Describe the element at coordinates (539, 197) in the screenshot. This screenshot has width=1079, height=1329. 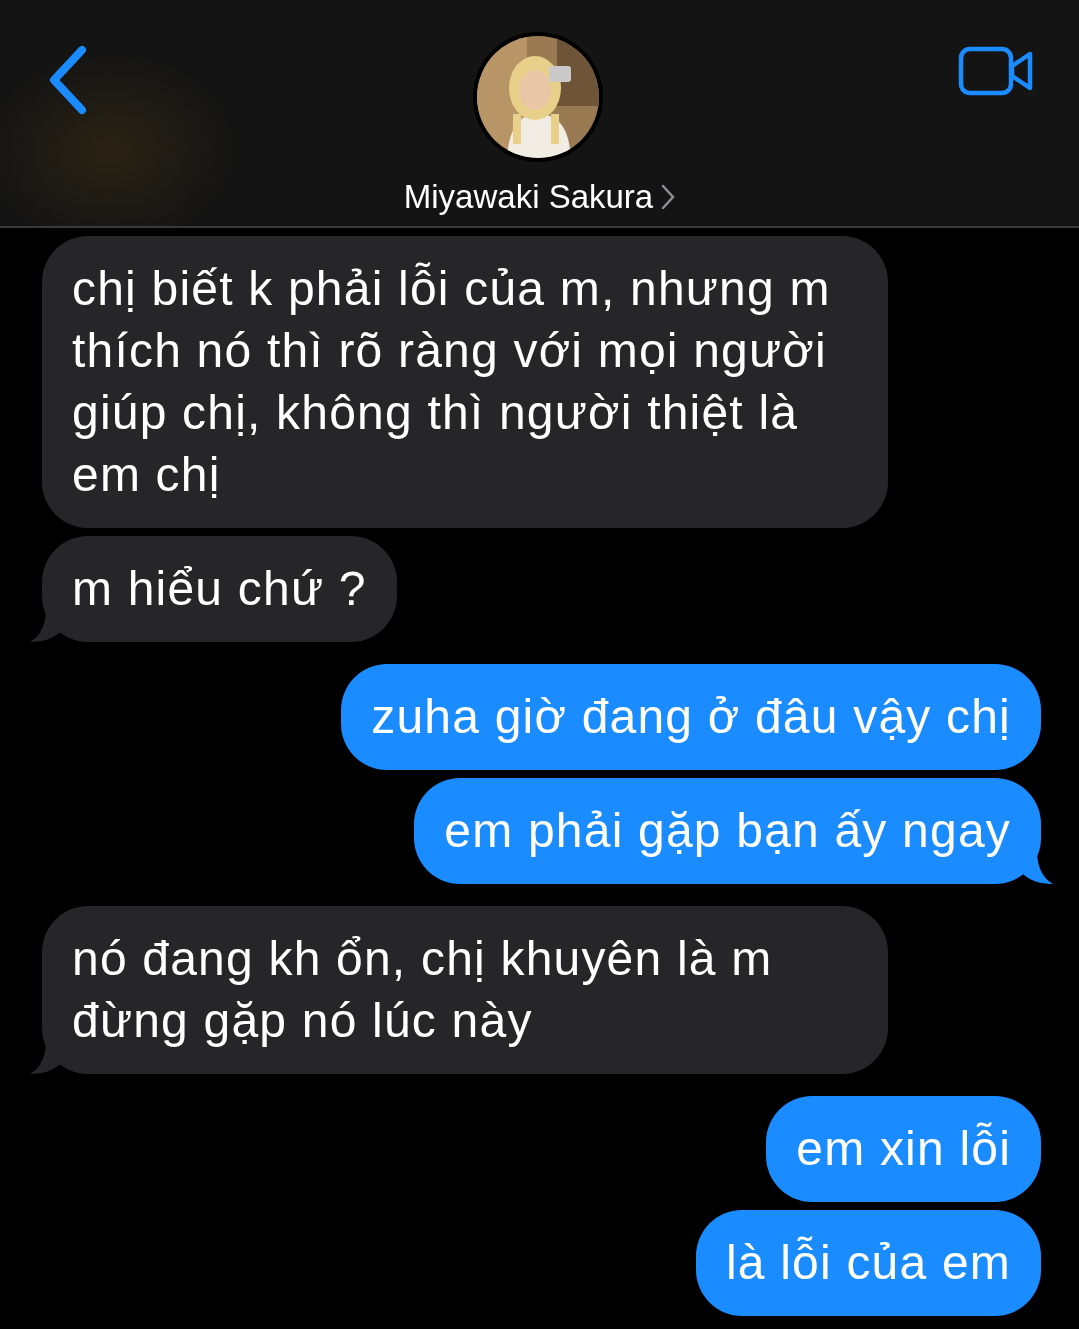
I see `contact-name: Miyawaki Sakura` at that location.